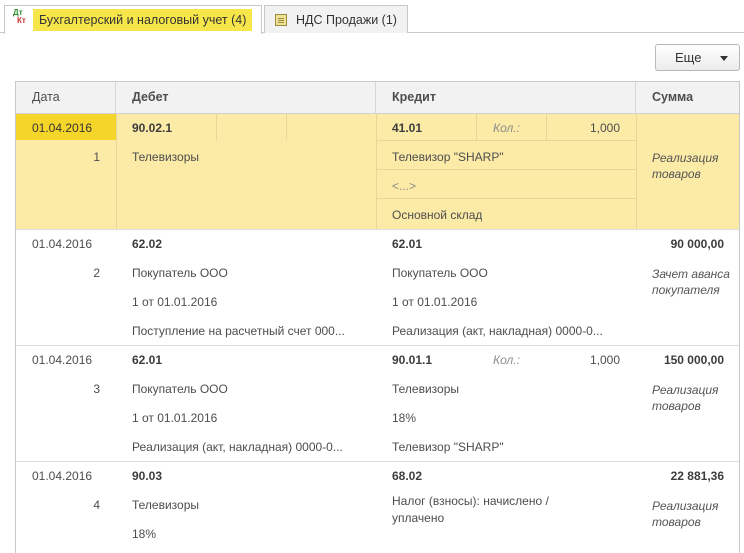 This screenshot has width=744, height=553. I want to click on debit-account: 90.03, so click(147, 476).